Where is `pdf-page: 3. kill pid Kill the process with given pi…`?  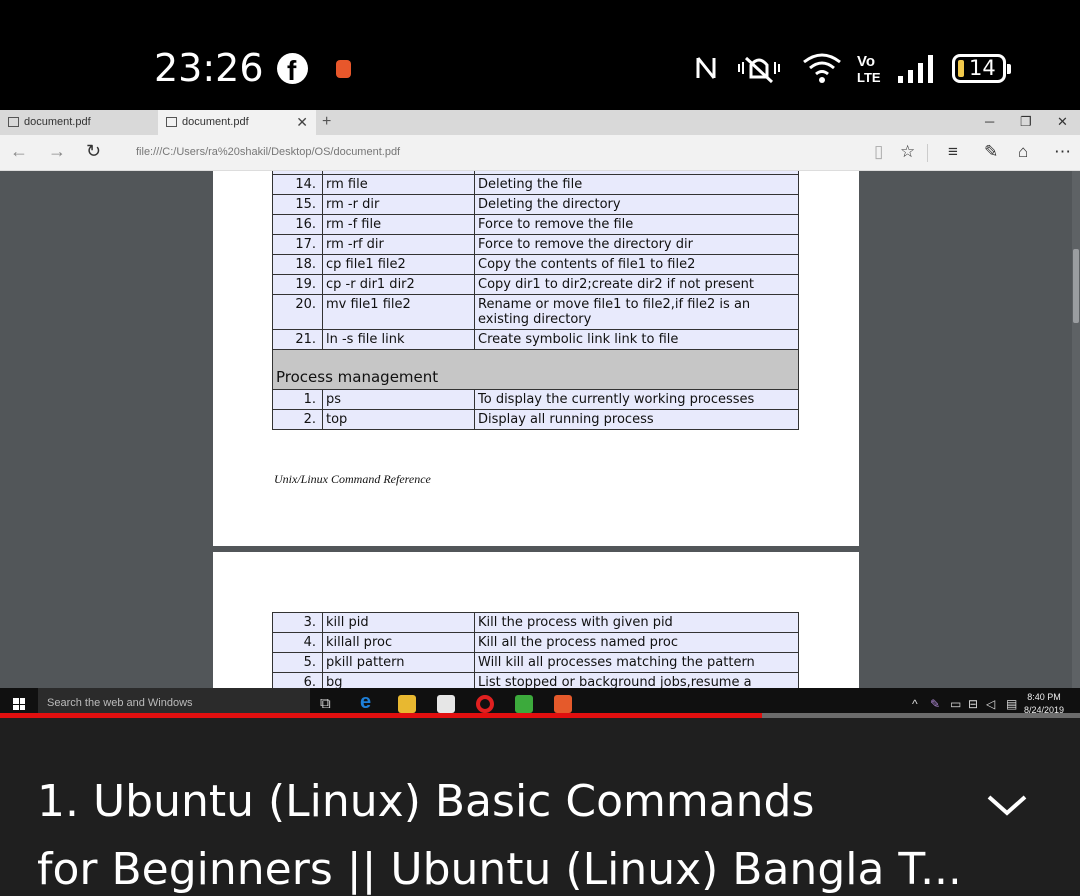
pdf-page: 3. kill pid Kill the process with given pi… is located at coordinates (536, 620).